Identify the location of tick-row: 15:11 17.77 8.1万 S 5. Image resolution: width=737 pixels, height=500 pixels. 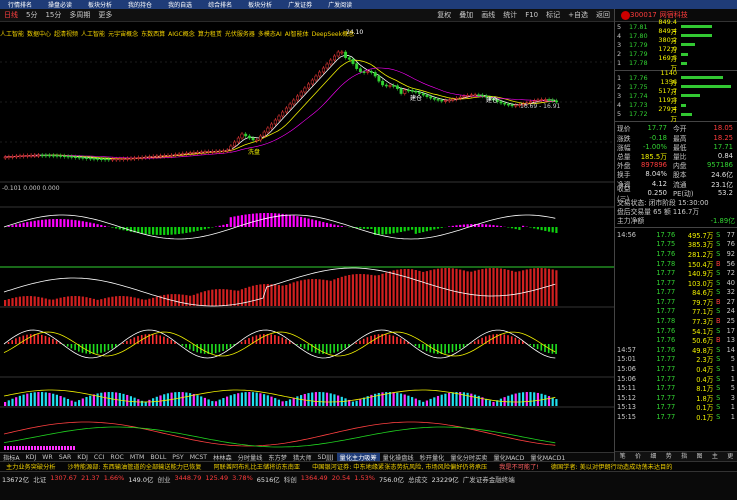
(676, 388).